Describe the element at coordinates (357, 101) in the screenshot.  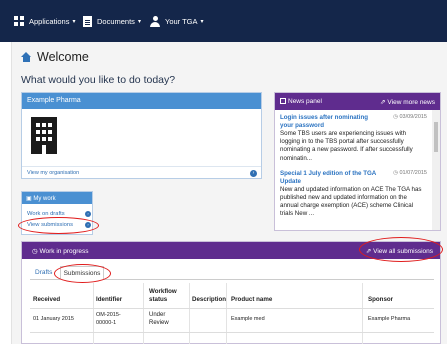
I see `news-panel-header: News panel ⇗ View more news` at that location.